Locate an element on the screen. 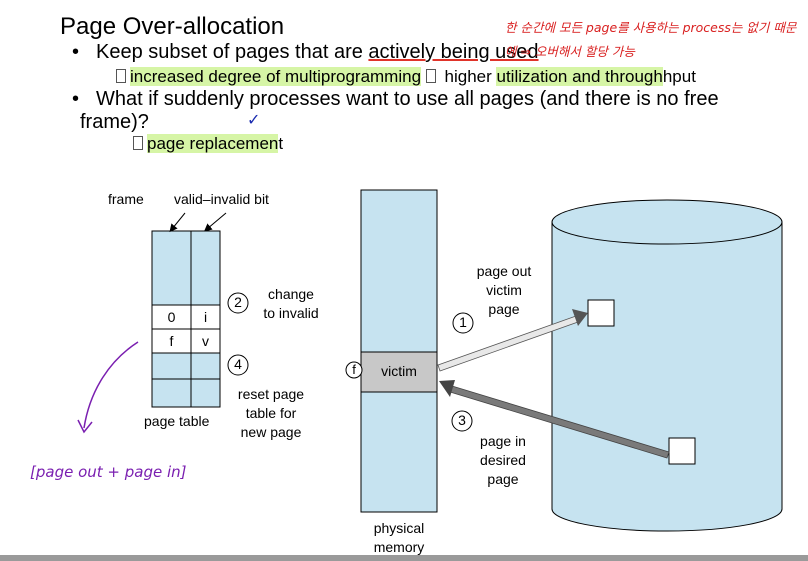  step-4-number: 4 is located at coordinates (238, 364).